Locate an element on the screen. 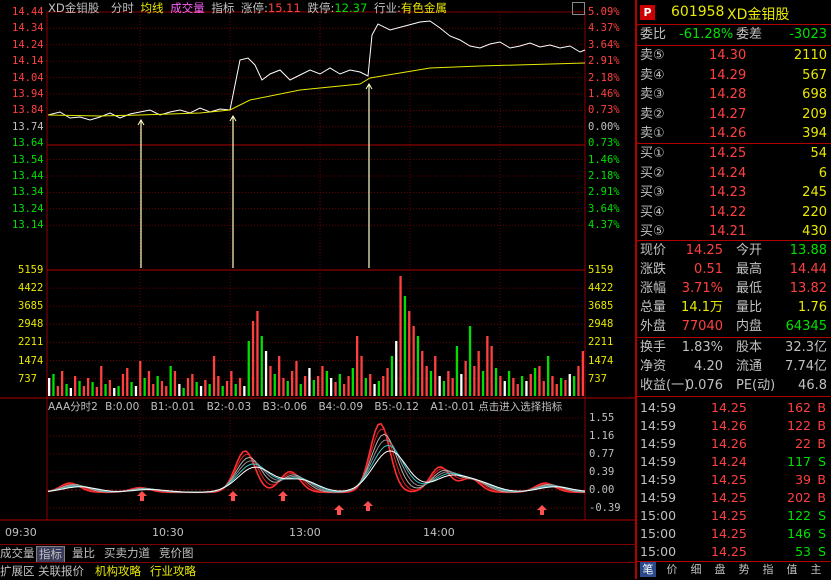 This screenshot has height=580, width=831. indicator-value-b2: B2:-0.03 is located at coordinates (229, 407).